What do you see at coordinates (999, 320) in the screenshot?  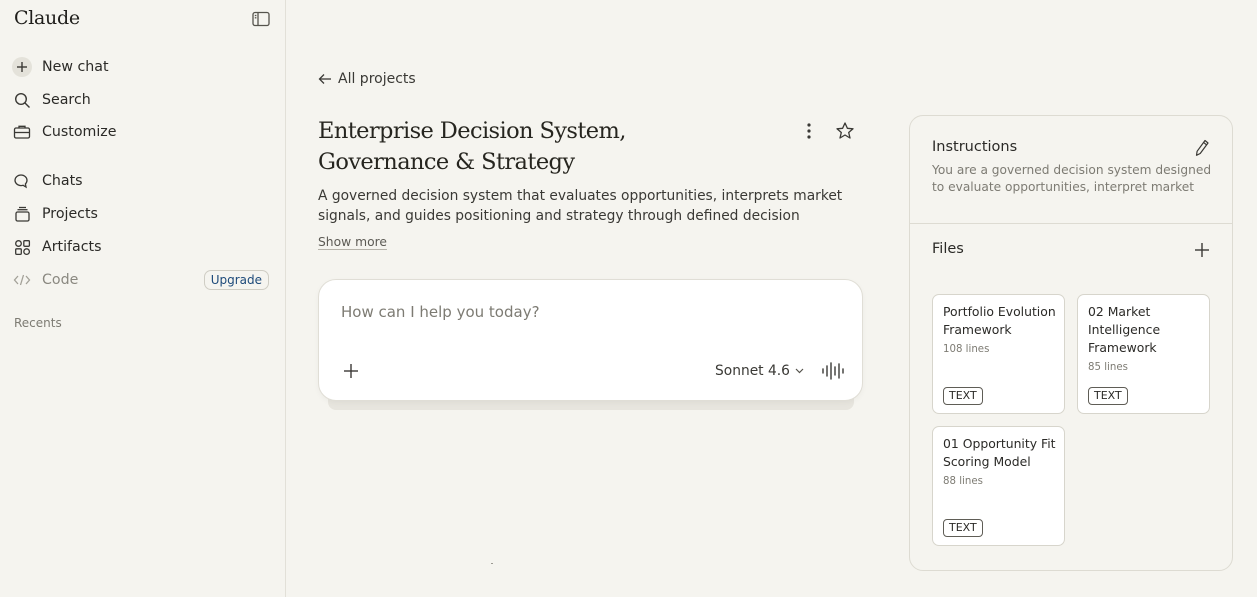 I see `file-name: Portfolio Evolution Framework` at bounding box center [999, 320].